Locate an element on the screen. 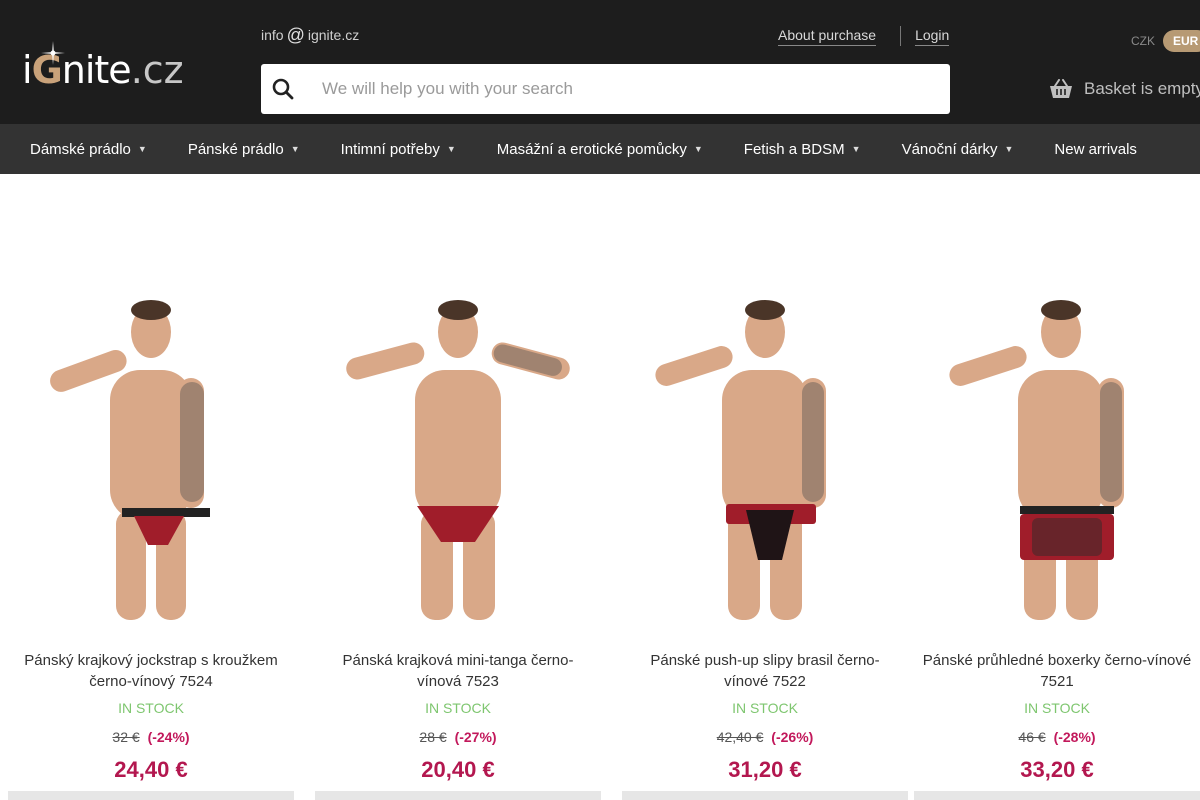 The width and height of the screenshot is (1200, 800). nav-item-new-arrivals: New arrivals is located at coordinates (1095, 149).